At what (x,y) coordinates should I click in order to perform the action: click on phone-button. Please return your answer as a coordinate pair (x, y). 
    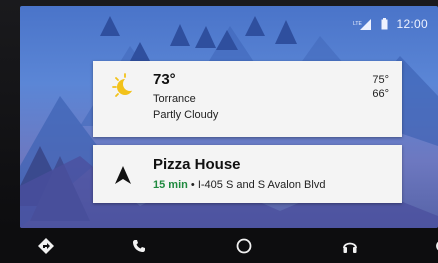
    Looking at the image, I should click on (139, 246).